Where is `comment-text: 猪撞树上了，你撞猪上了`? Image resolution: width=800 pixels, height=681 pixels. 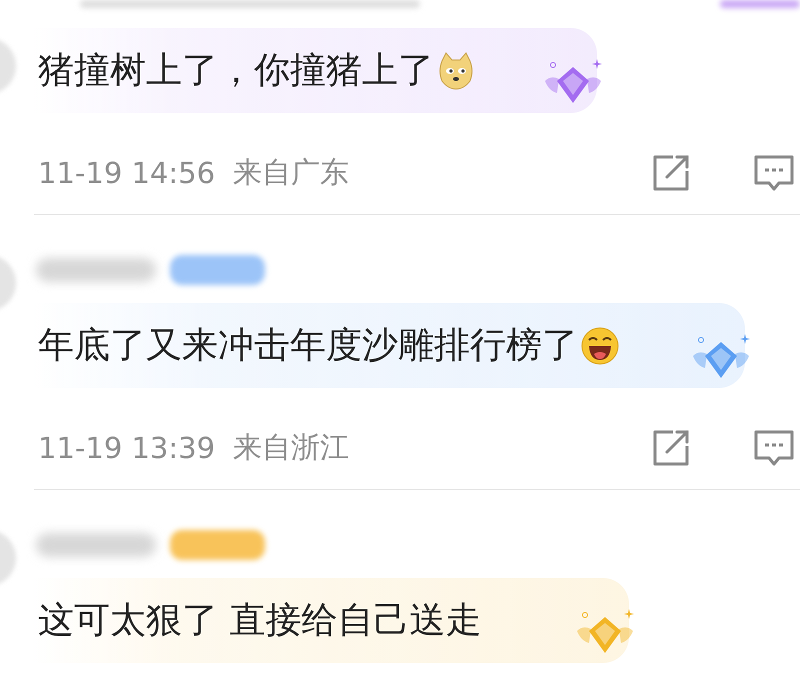
comment-text: 猪撞树上了，你撞猪上了 is located at coordinates (236, 70).